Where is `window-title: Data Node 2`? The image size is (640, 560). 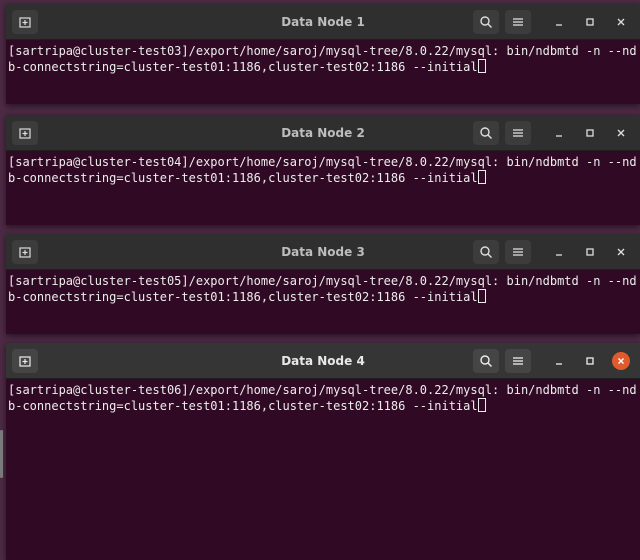
window-title: Data Node 2 is located at coordinates (323, 132).